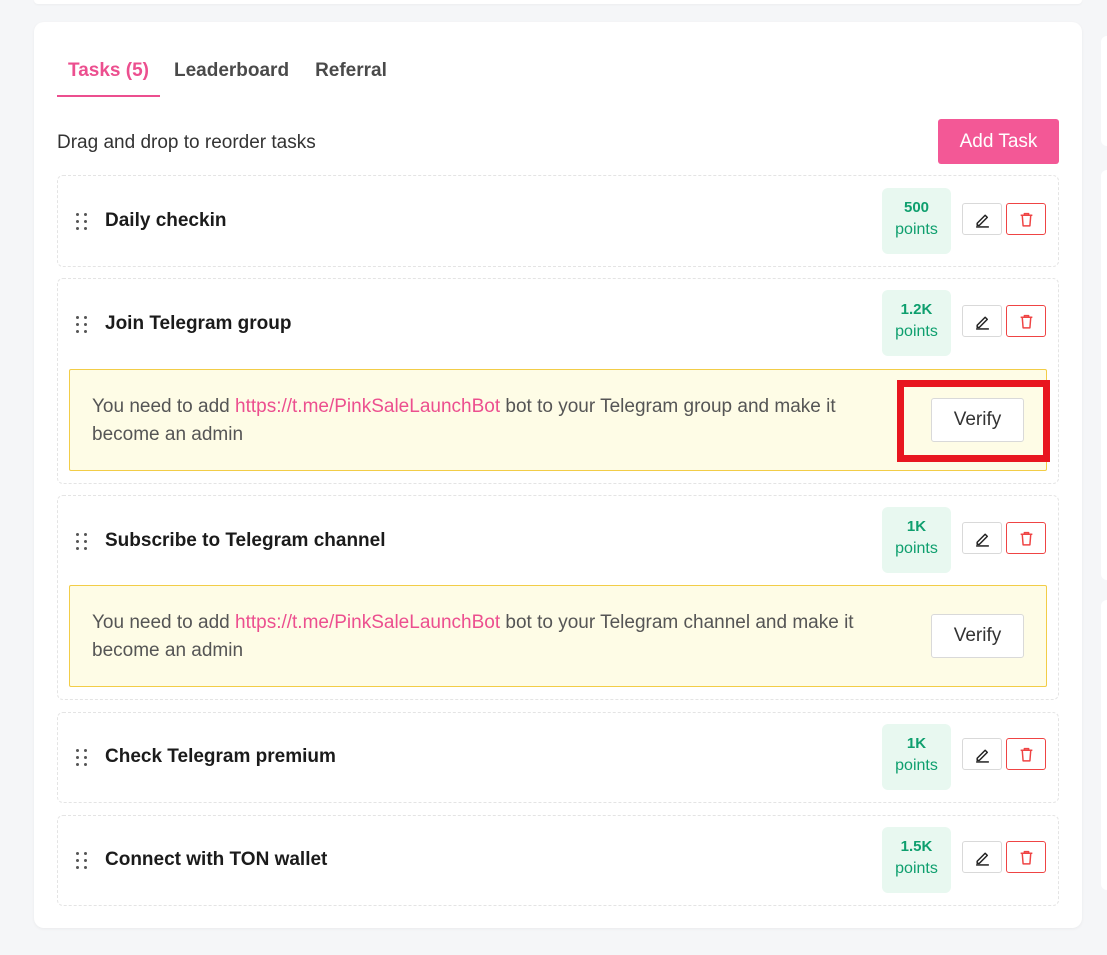  I want to click on points-amount: 500, so click(916, 207).